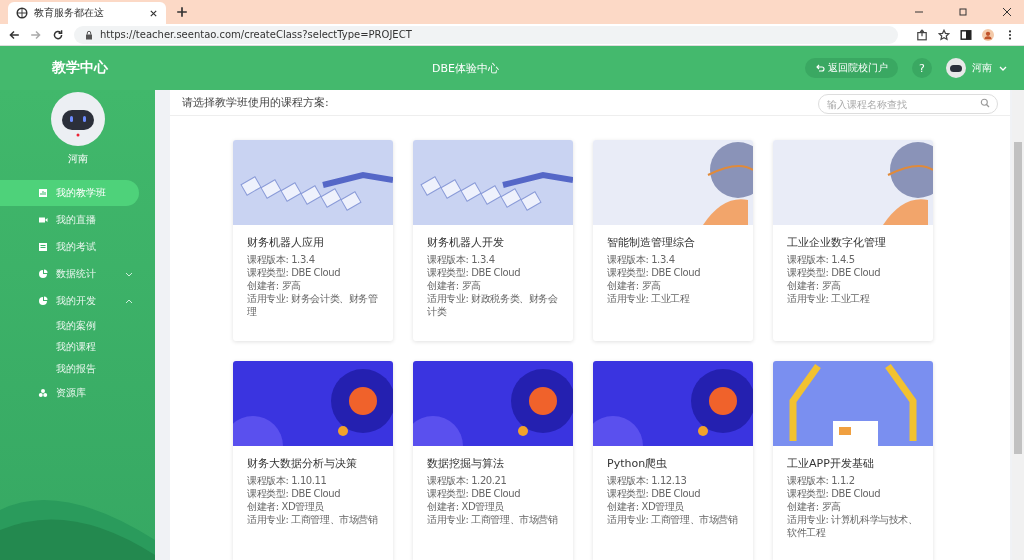  I want to click on course-card: 财务机器人应用 课程版本: 1.3.4 课程类型: DBE Cloud 创建者: 罗高 适用专业: 财务会计类、财务管理, so click(313, 240).